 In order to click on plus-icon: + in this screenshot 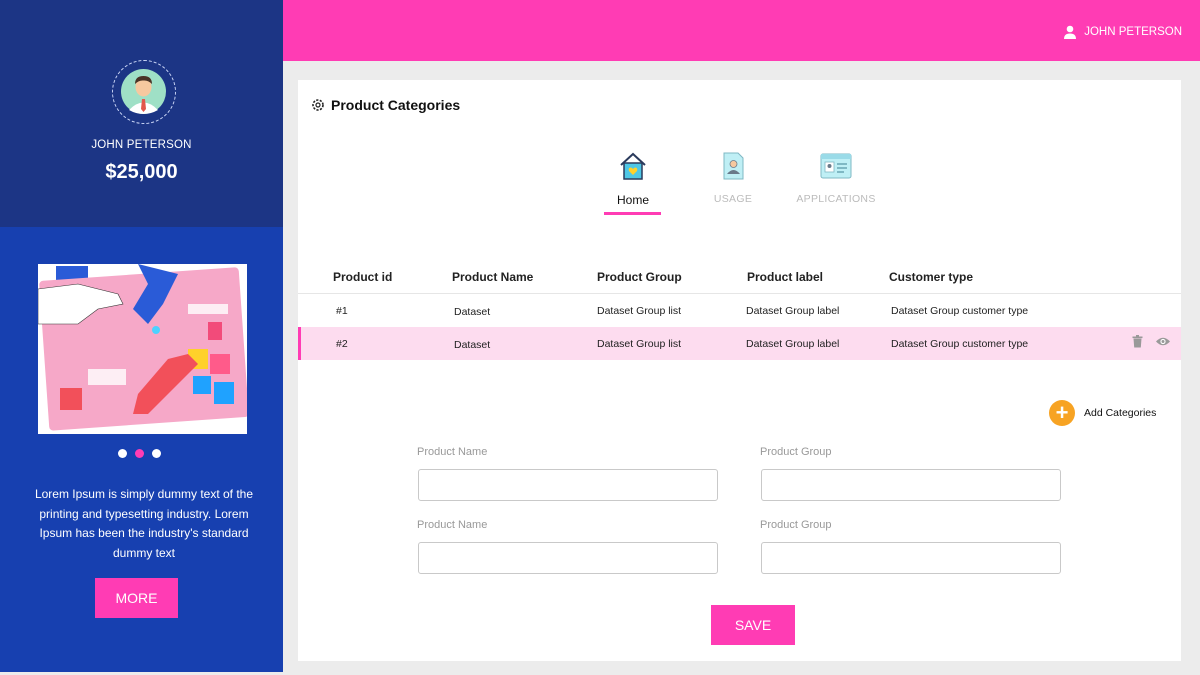, I will do `click(1062, 413)`.